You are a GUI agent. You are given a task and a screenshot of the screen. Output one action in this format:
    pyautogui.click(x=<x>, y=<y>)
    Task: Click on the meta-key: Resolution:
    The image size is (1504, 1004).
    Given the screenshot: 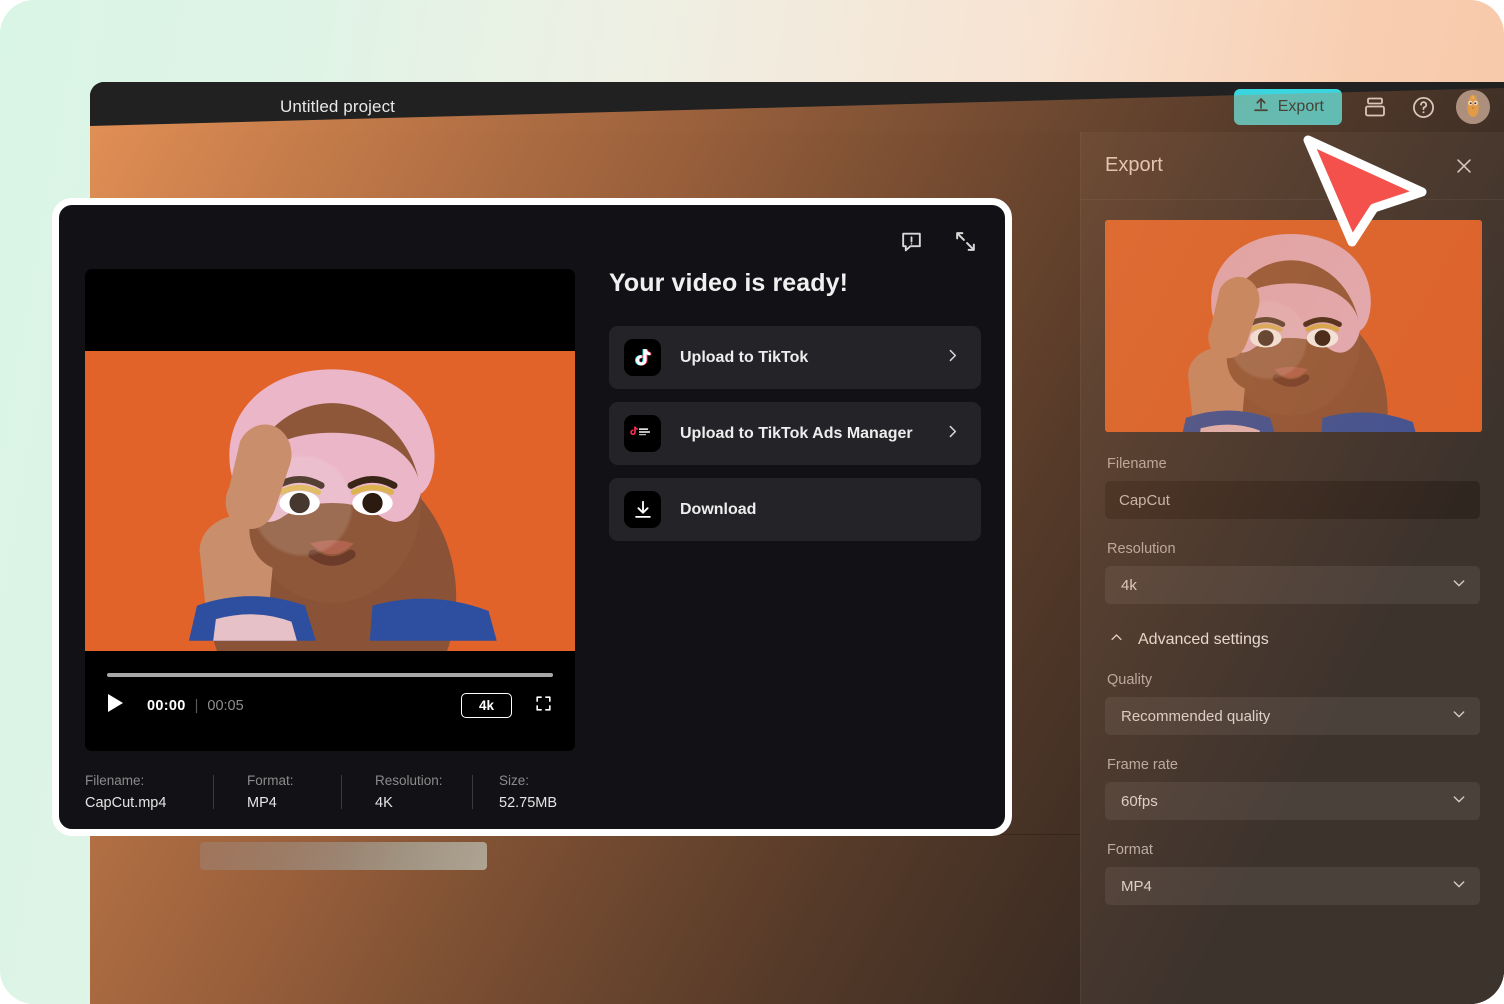 What is the action you would take?
    pyautogui.click(x=409, y=780)
    